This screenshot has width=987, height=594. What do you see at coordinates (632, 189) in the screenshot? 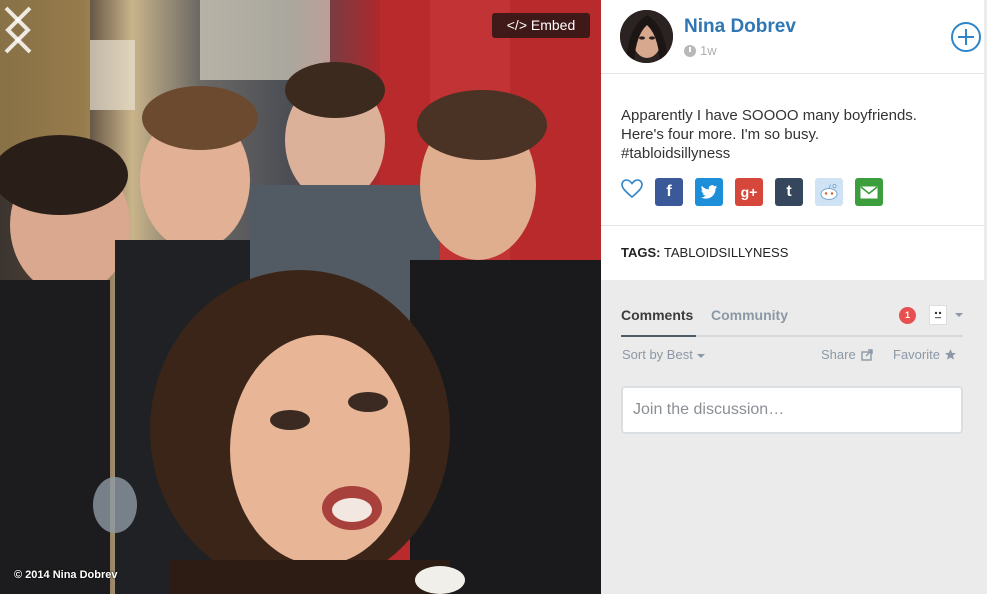
I see `heart-icon` at bounding box center [632, 189].